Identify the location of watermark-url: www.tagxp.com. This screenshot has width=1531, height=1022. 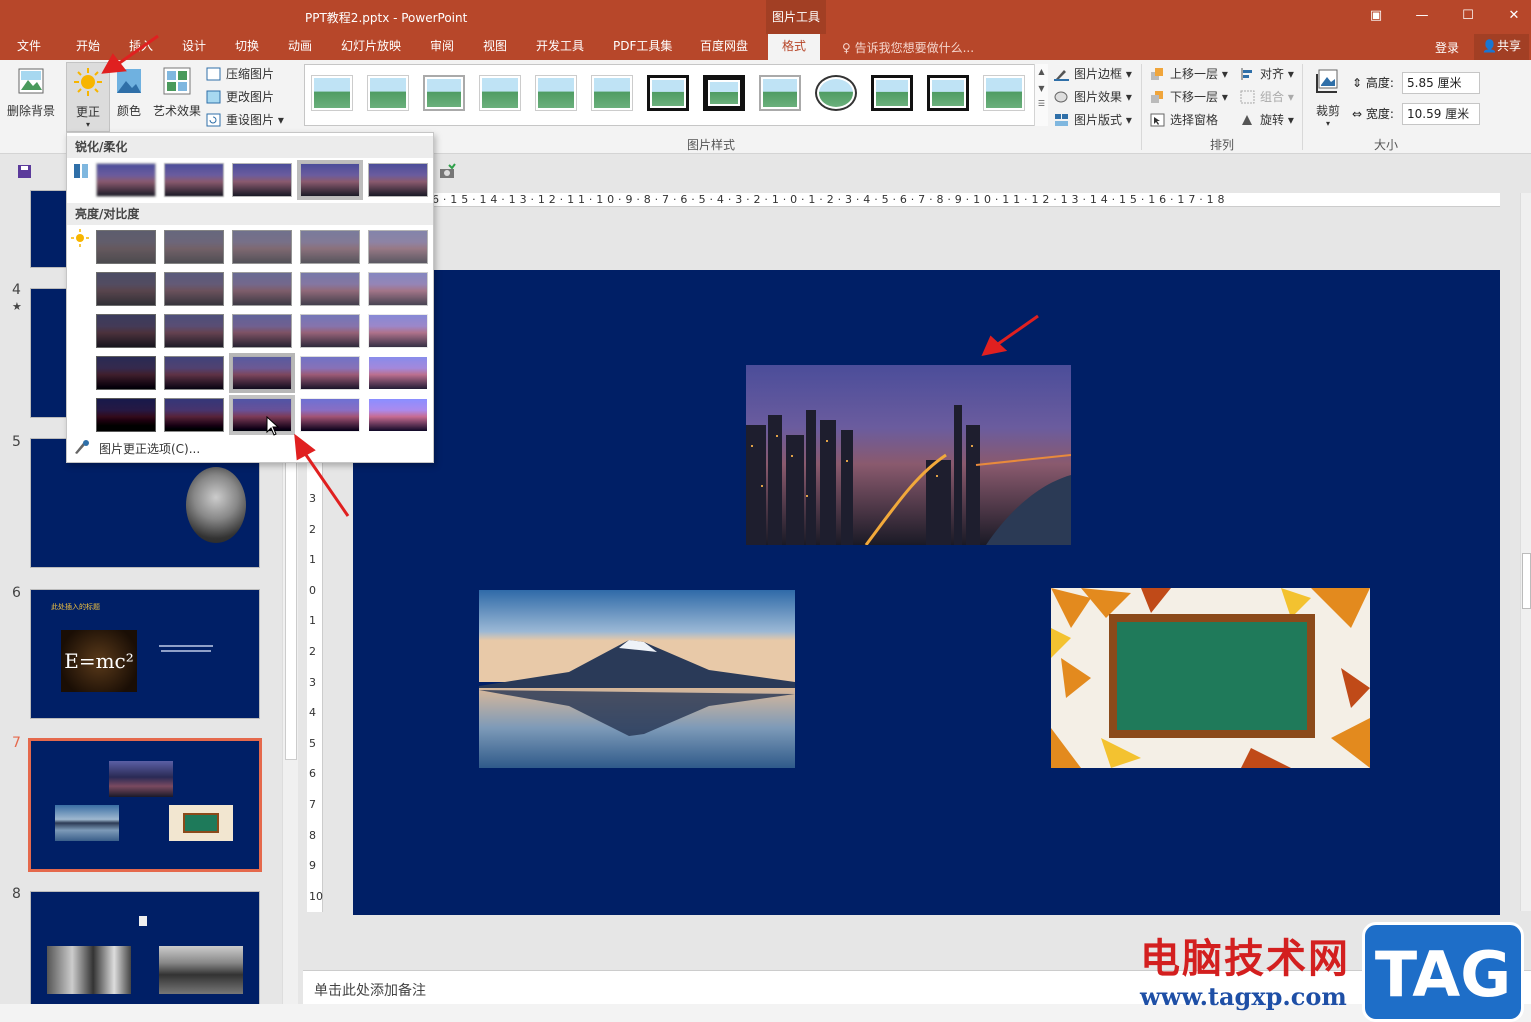
(1243, 996).